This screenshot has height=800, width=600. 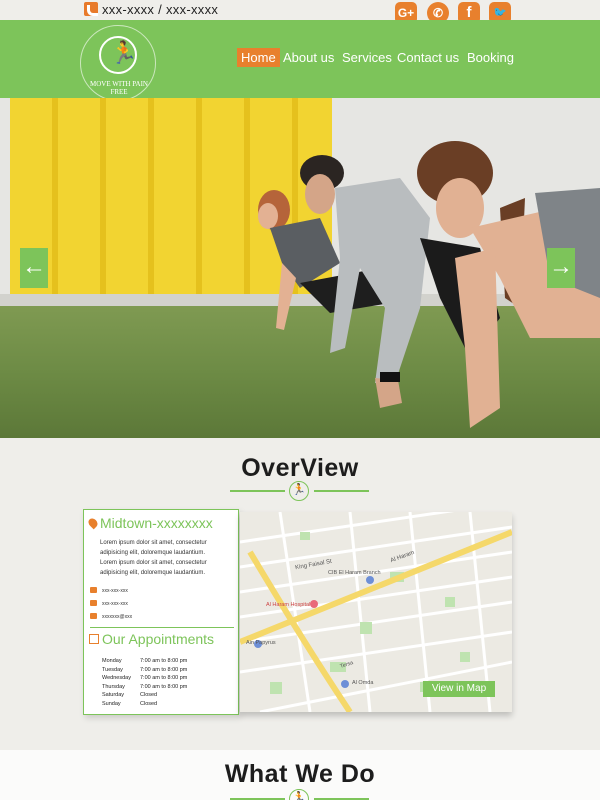 What do you see at coordinates (115, 604) in the screenshot?
I see `contact-phone-2: xxx-xxx-xxx` at bounding box center [115, 604].